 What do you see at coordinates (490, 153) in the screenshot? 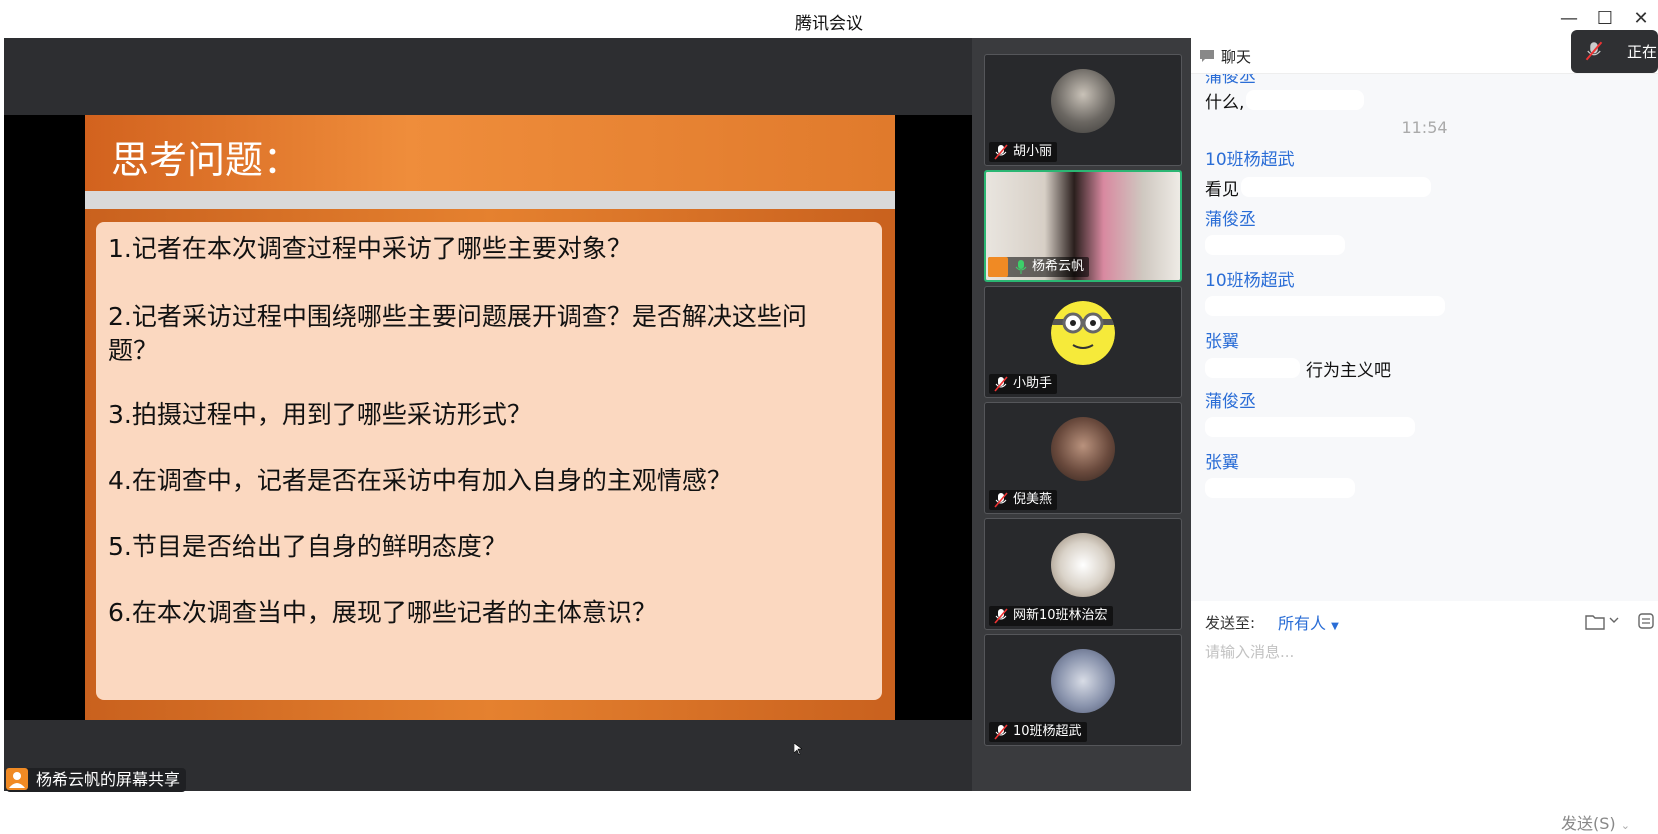
I see `slide-header: 思考问题：` at bounding box center [490, 153].